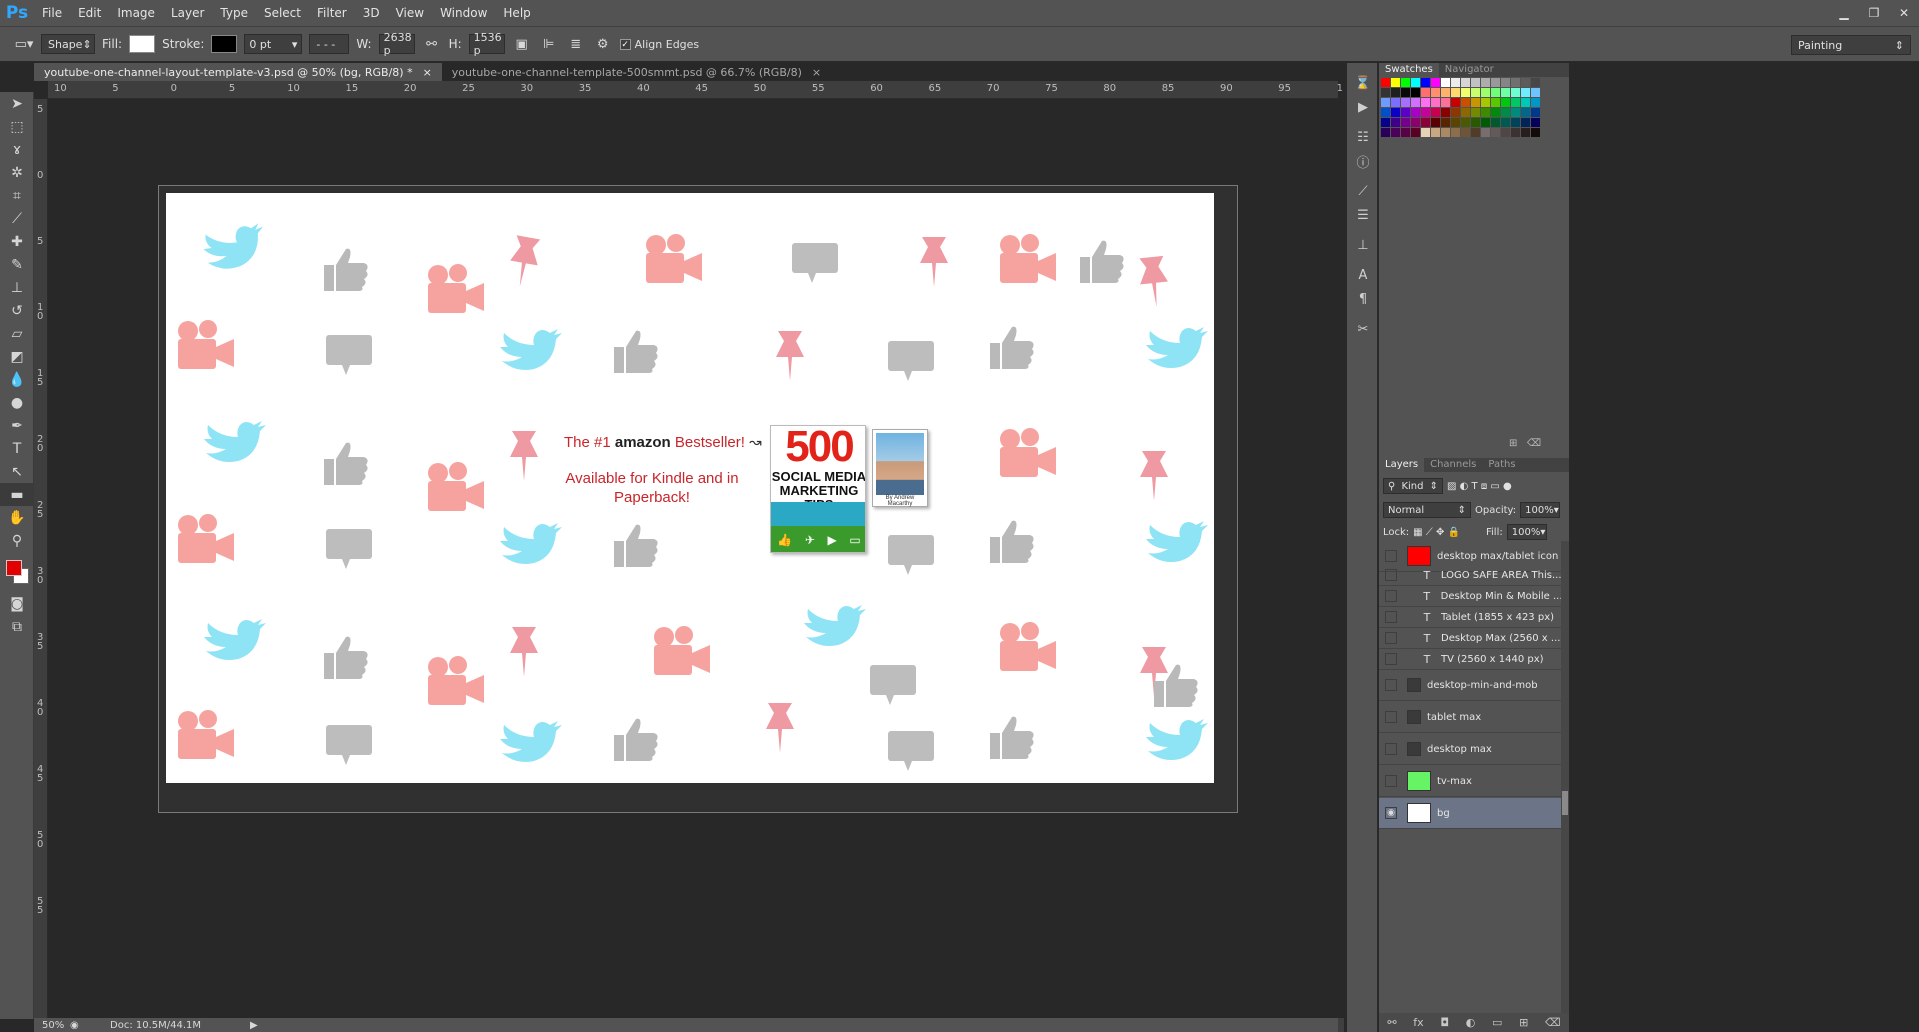  Describe the element at coordinates (17, 310) in the screenshot. I see `history-brush-tool-icon: ↺` at that location.